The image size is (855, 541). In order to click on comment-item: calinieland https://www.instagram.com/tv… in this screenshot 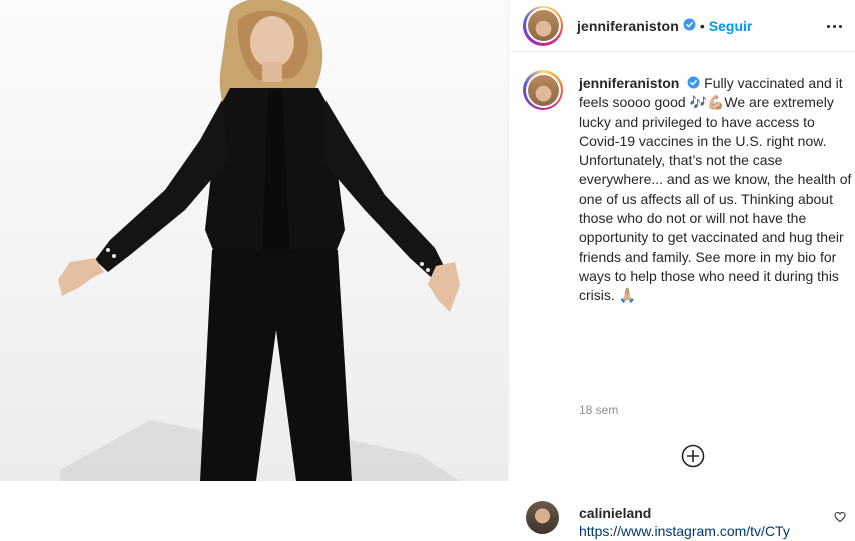, I will do `click(685, 521)`.